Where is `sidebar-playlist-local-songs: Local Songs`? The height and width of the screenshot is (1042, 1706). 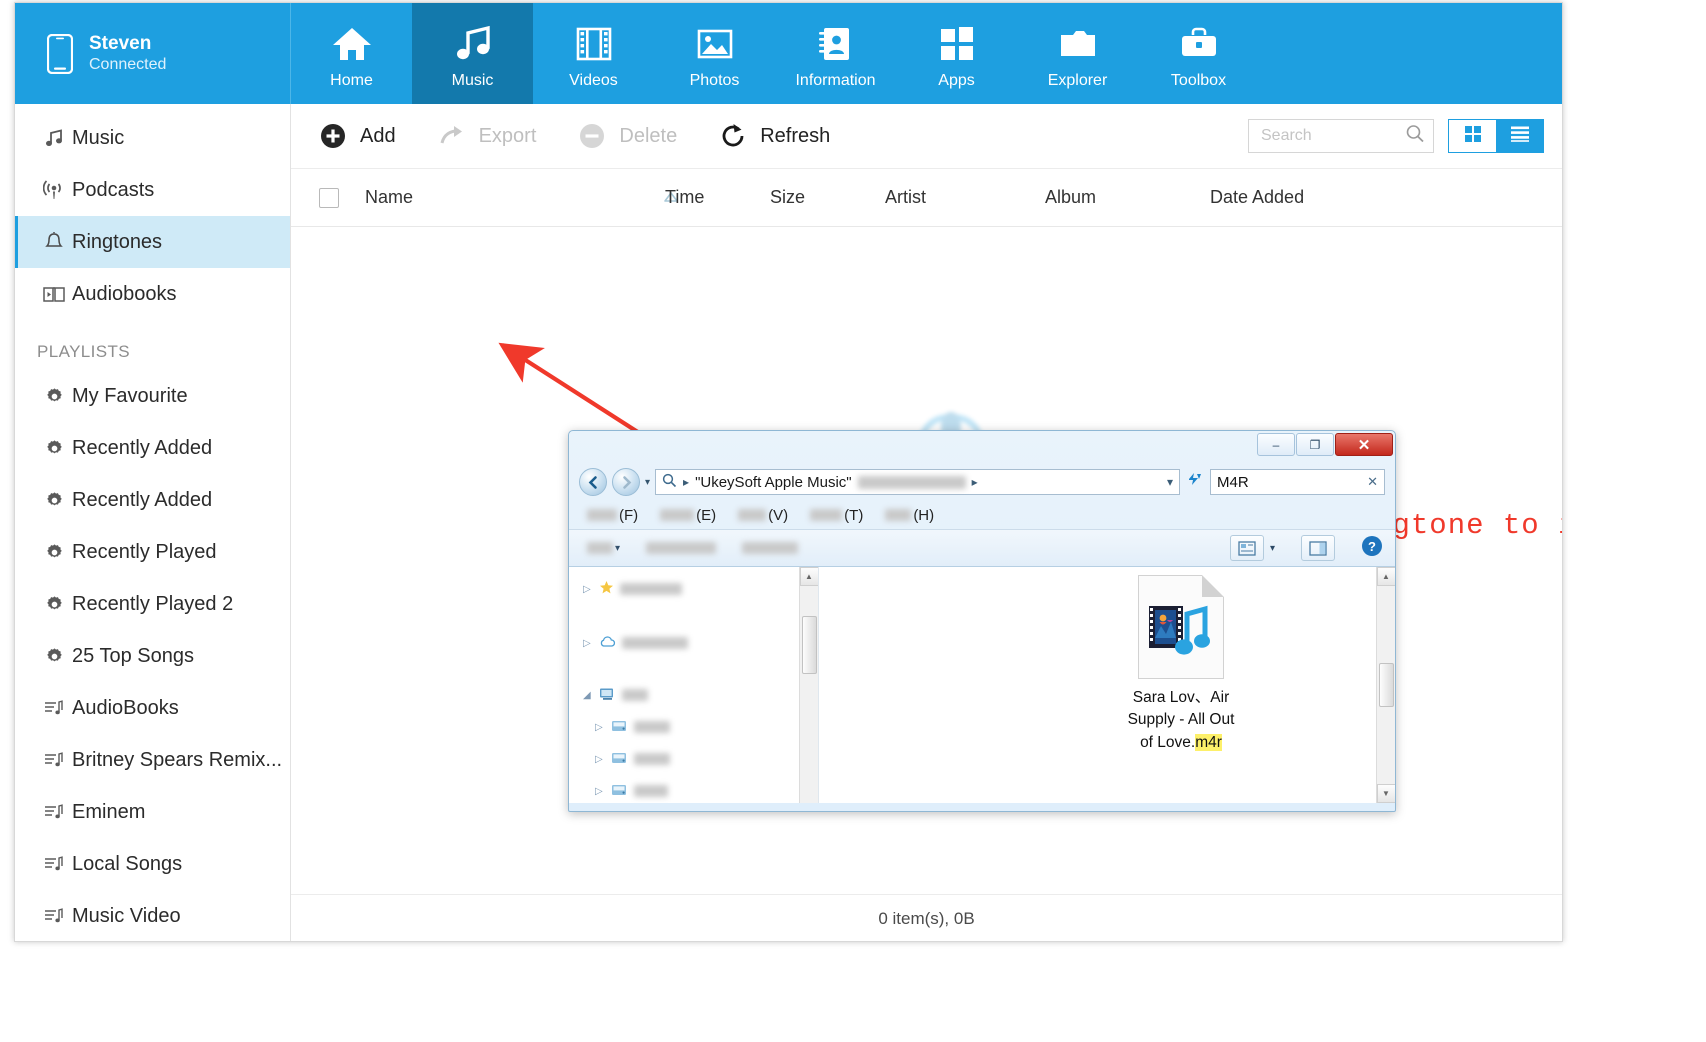
sidebar-playlist-local-songs: Local Songs is located at coordinates (152, 864).